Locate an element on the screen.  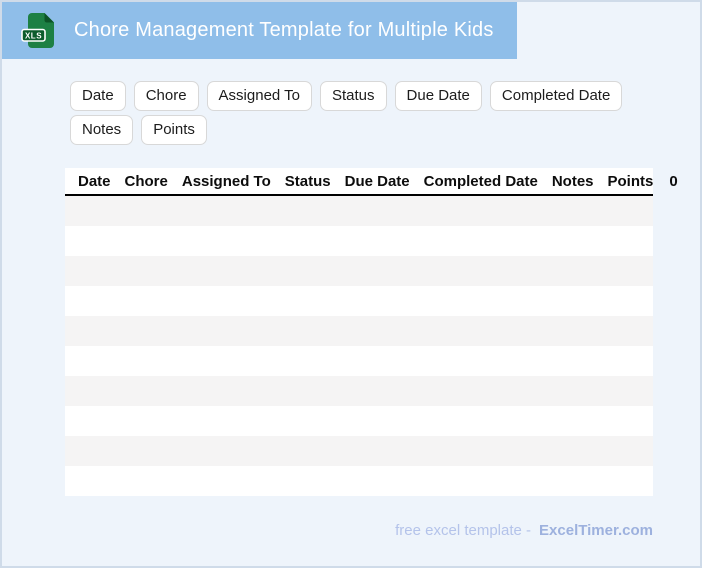
column-header-status: Status is located at coordinates (307, 181).